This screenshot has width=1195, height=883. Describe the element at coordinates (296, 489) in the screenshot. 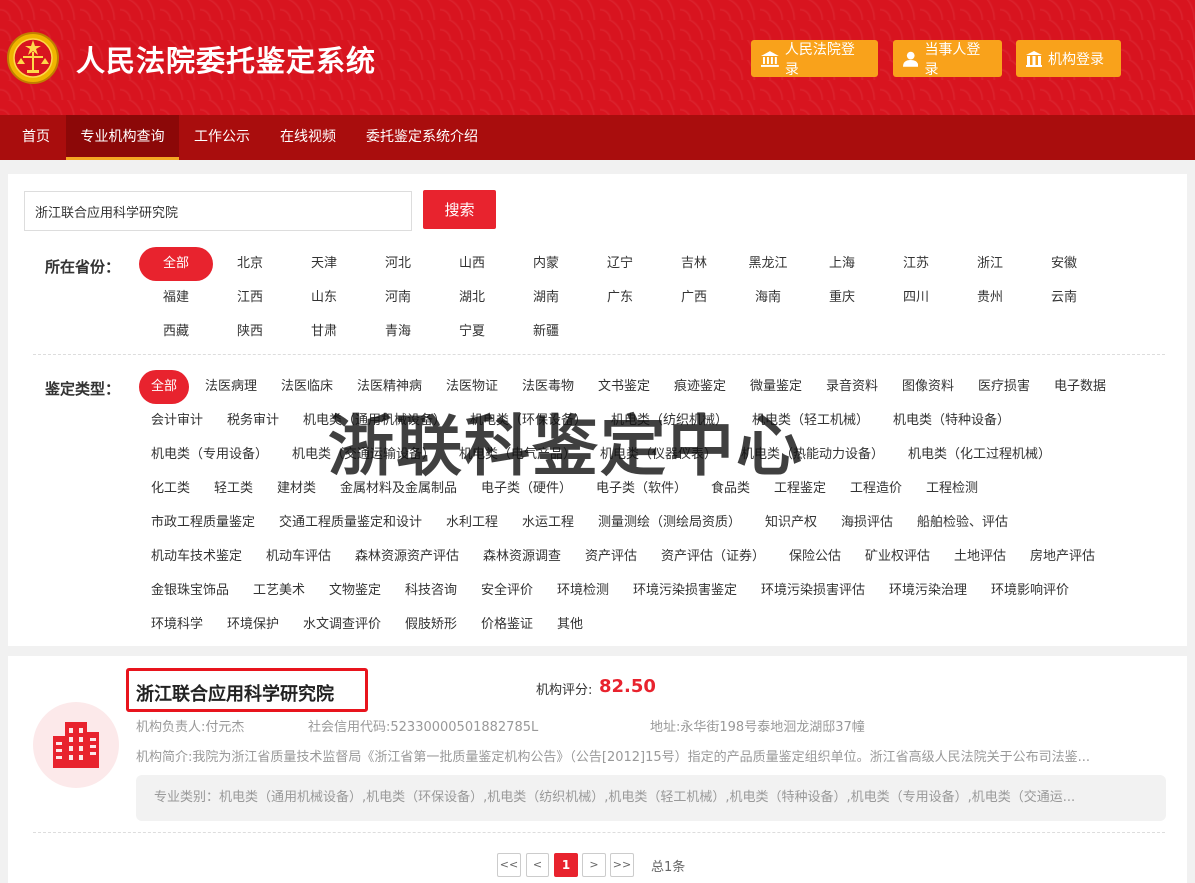

I see `type-option: 建材类` at that location.